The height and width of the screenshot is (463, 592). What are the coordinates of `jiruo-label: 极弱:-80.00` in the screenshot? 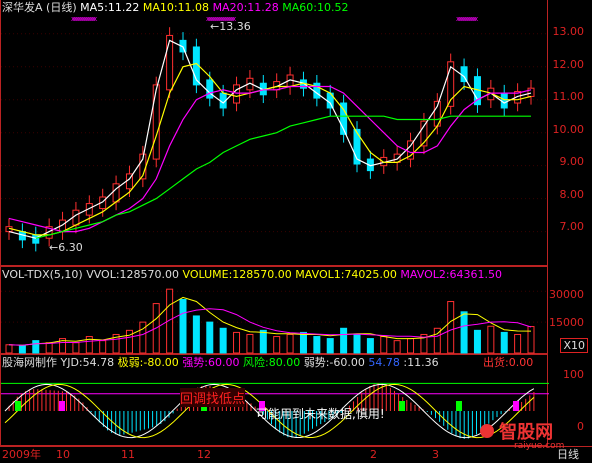 It's located at (148, 362).